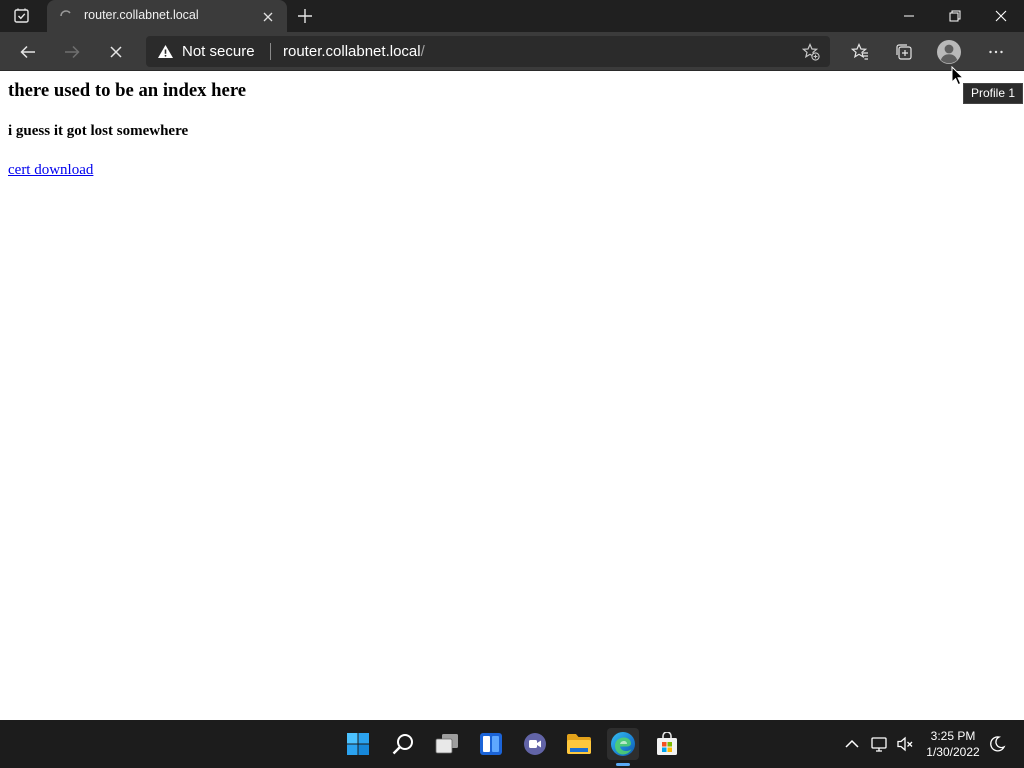  I want to click on minimize-button, so click(909, 16).